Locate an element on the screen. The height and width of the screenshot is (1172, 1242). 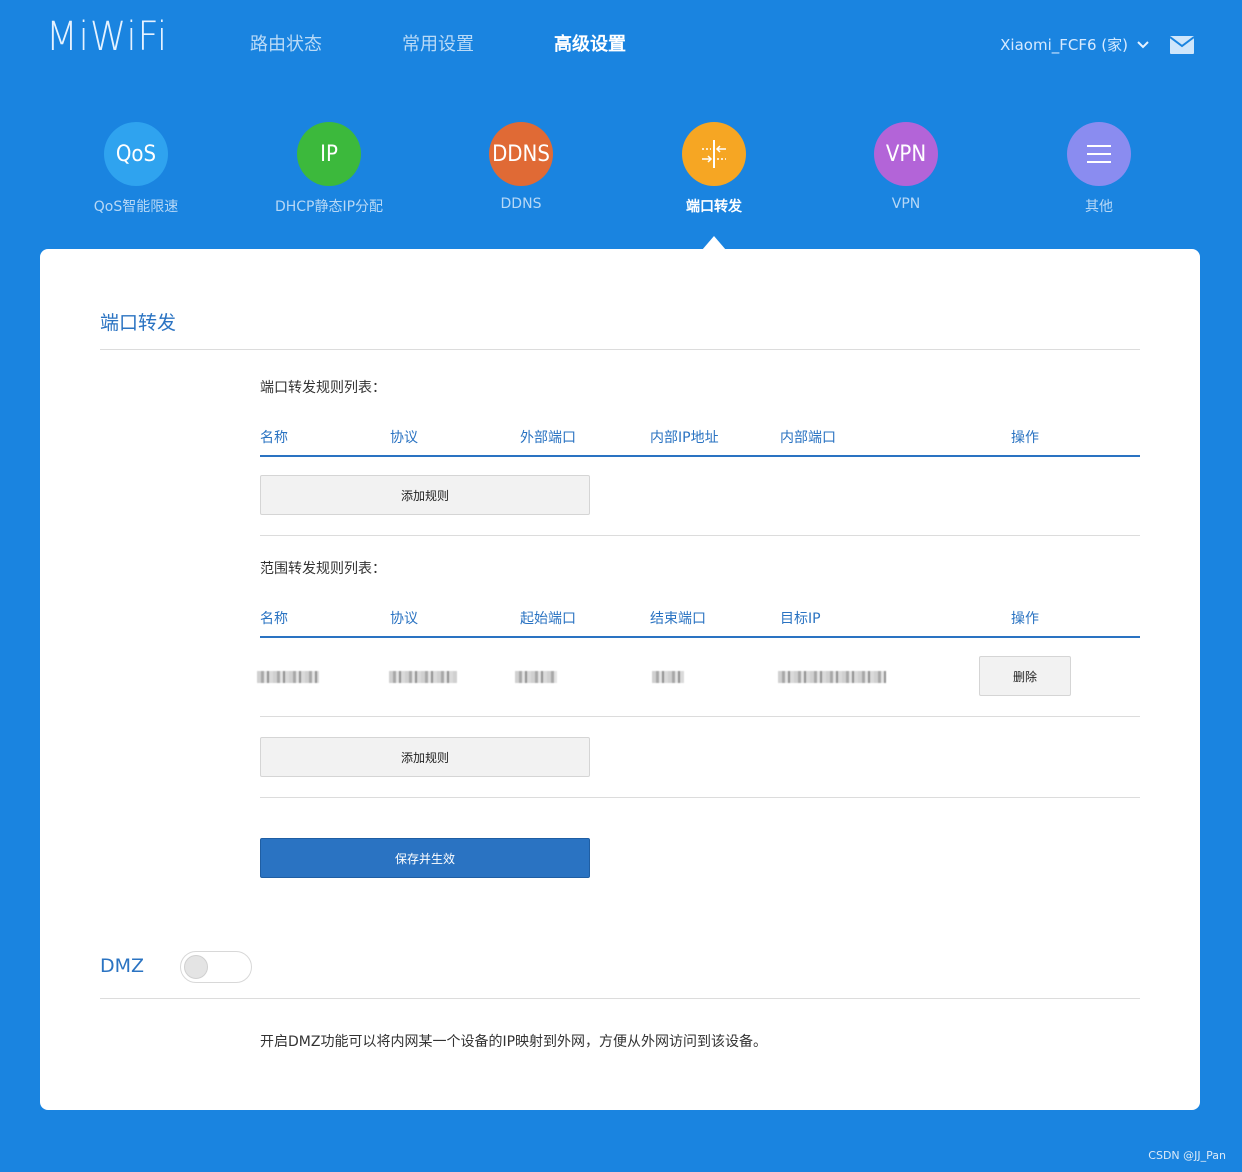
tool-vpn: VPN VPN is located at coordinates (906, 167).